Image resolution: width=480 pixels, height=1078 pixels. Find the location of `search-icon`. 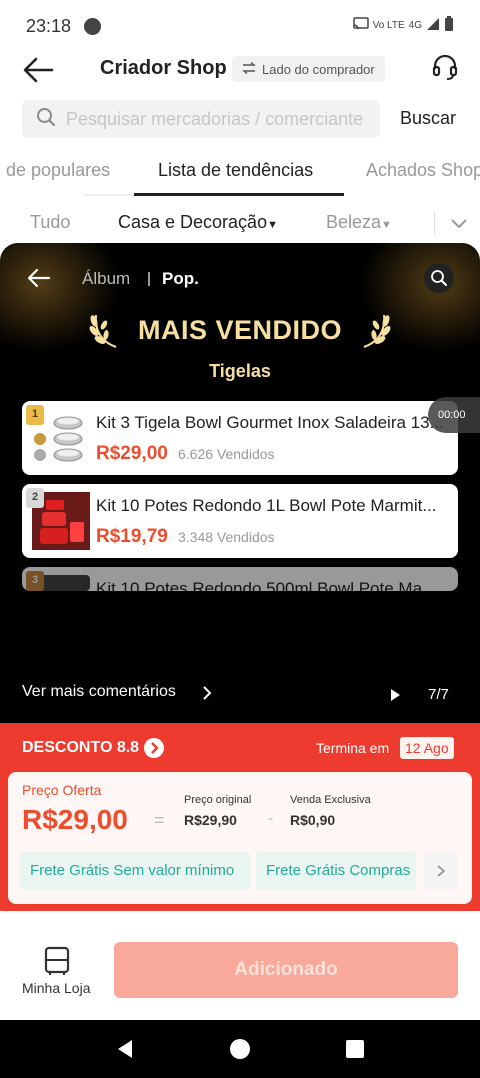

search-icon is located at coordinates (46, 119).